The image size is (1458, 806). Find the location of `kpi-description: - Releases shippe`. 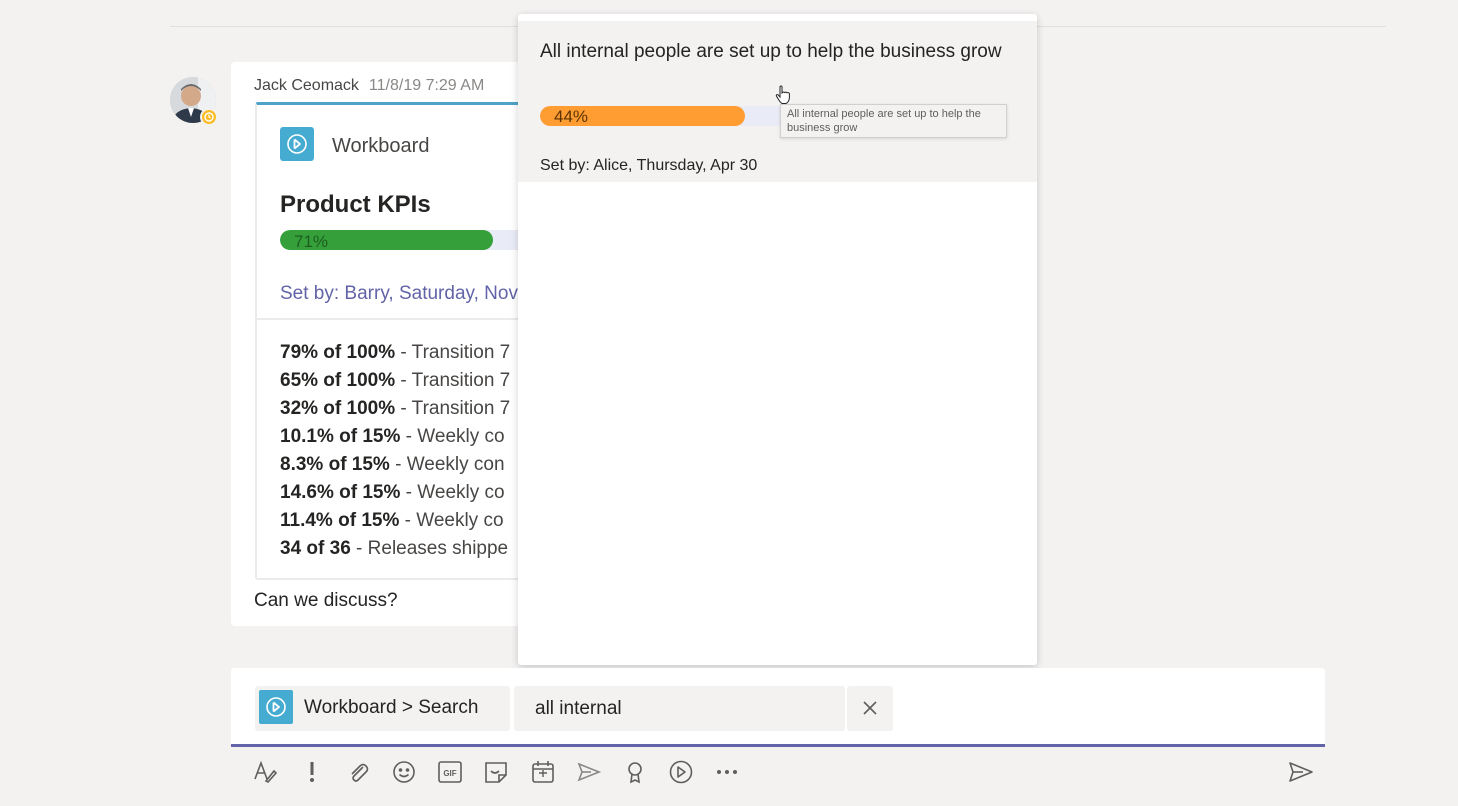

kpi-description: - Releases shippe is located at coordinates (429, 548).